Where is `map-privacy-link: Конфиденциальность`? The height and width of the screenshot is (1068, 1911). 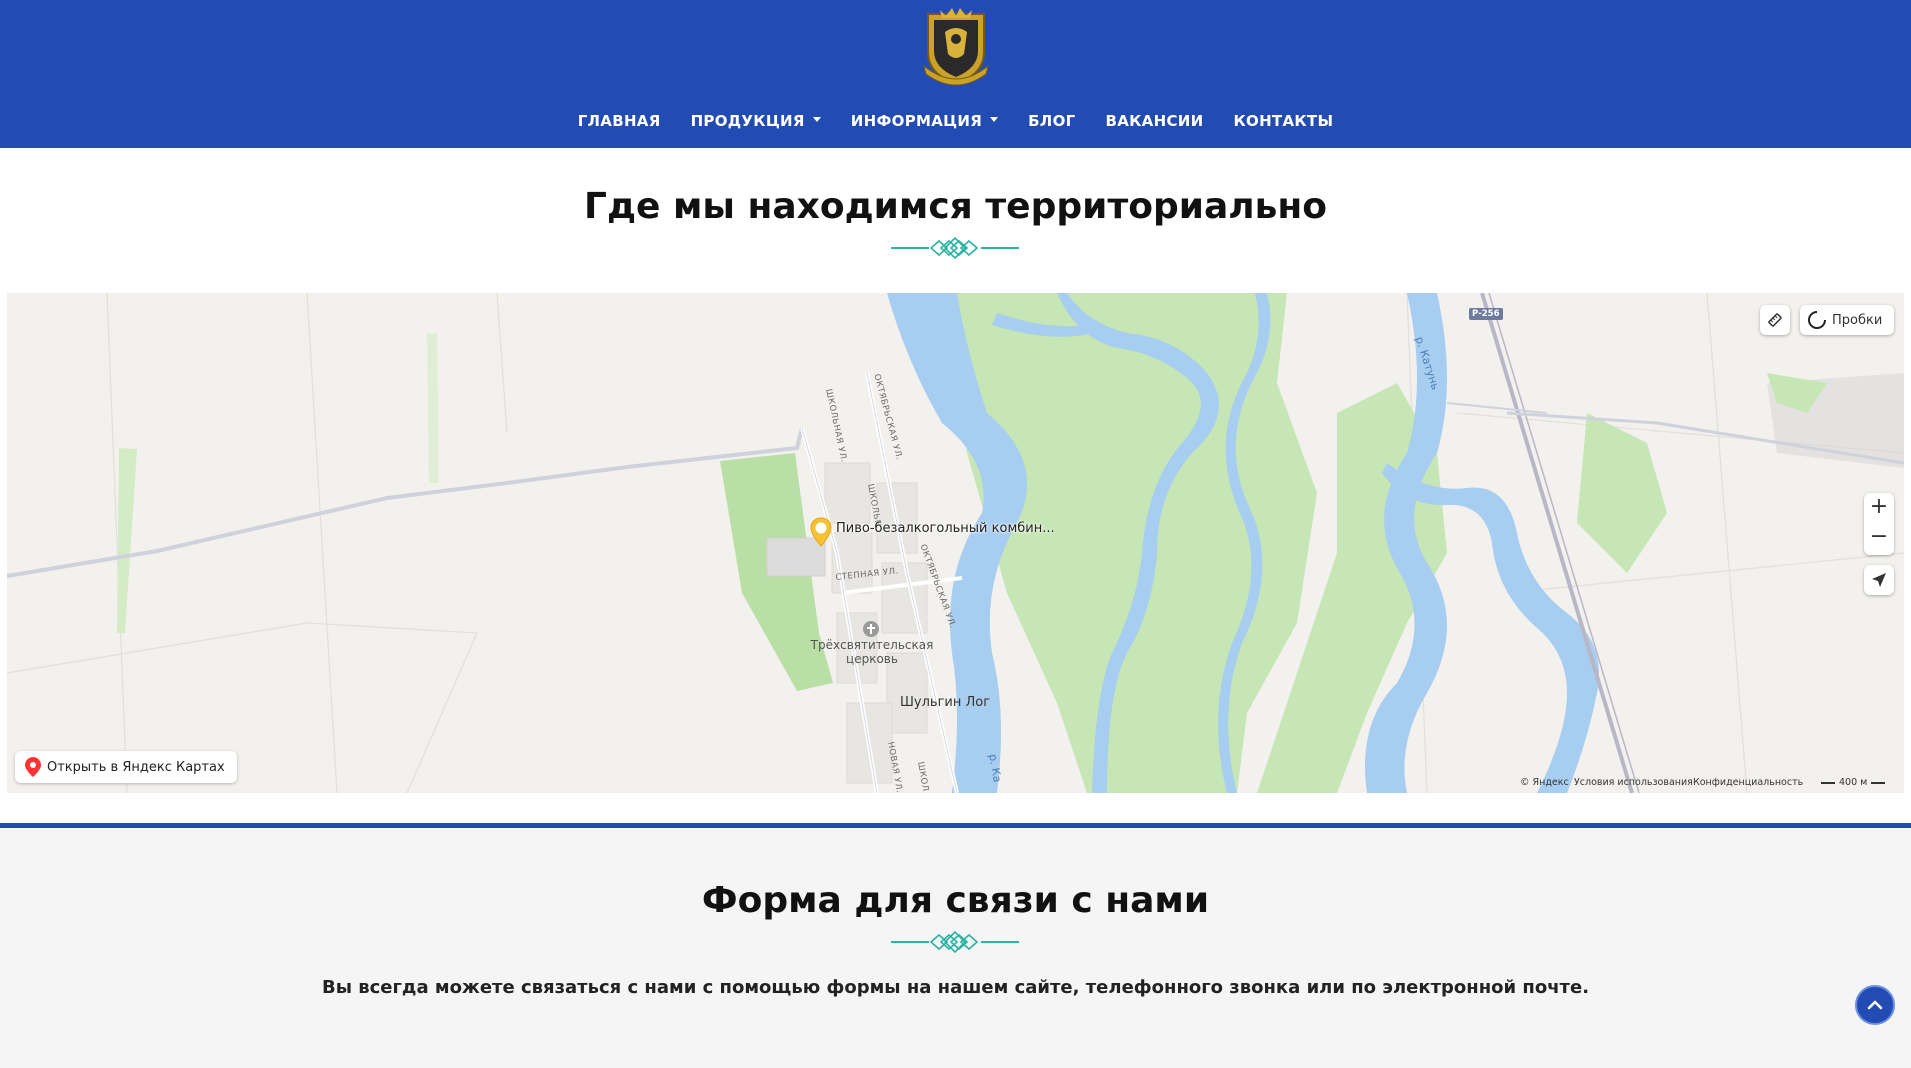
map-privacy-link: Конфиденциальность is located at coordinates (1748, 782).